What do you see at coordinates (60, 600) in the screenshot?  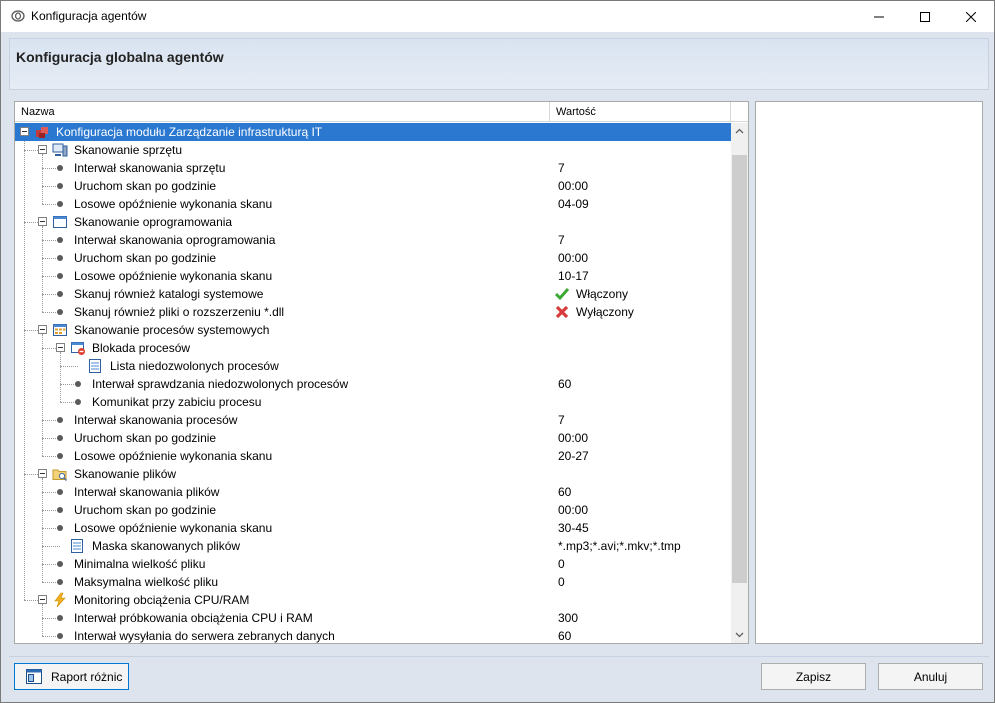 I see `lightning-icon` at bounding box center [60, 600].